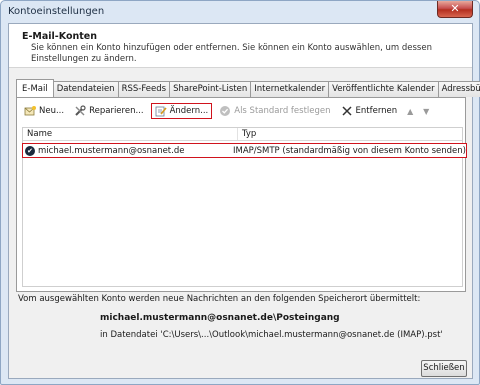 The height and width of the screenshot is (385, 480). I want to click on account-name: michael.mustermann@osnanet.de, so click(111, 150).